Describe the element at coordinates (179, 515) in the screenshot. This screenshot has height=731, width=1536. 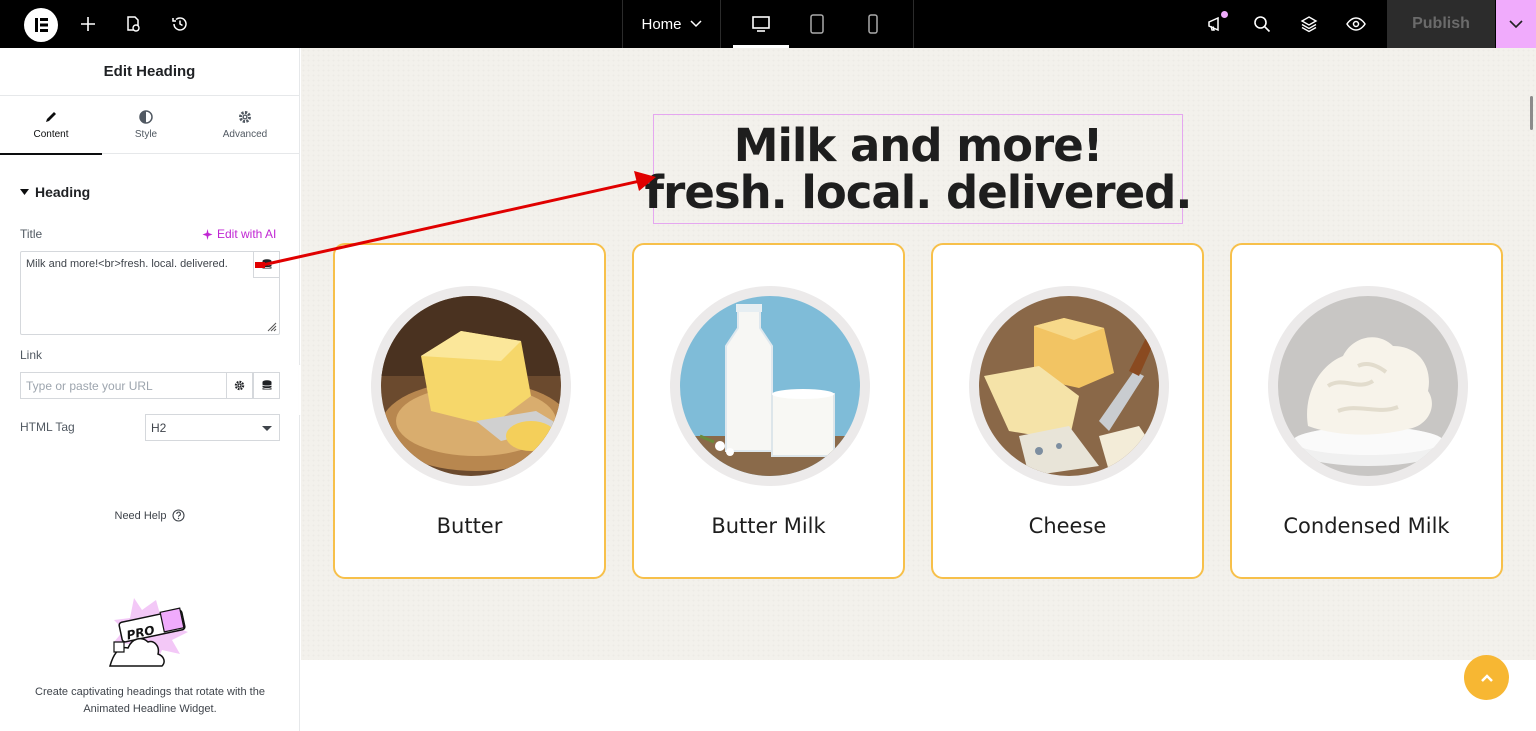
I see `question-circle-icon` at that location.